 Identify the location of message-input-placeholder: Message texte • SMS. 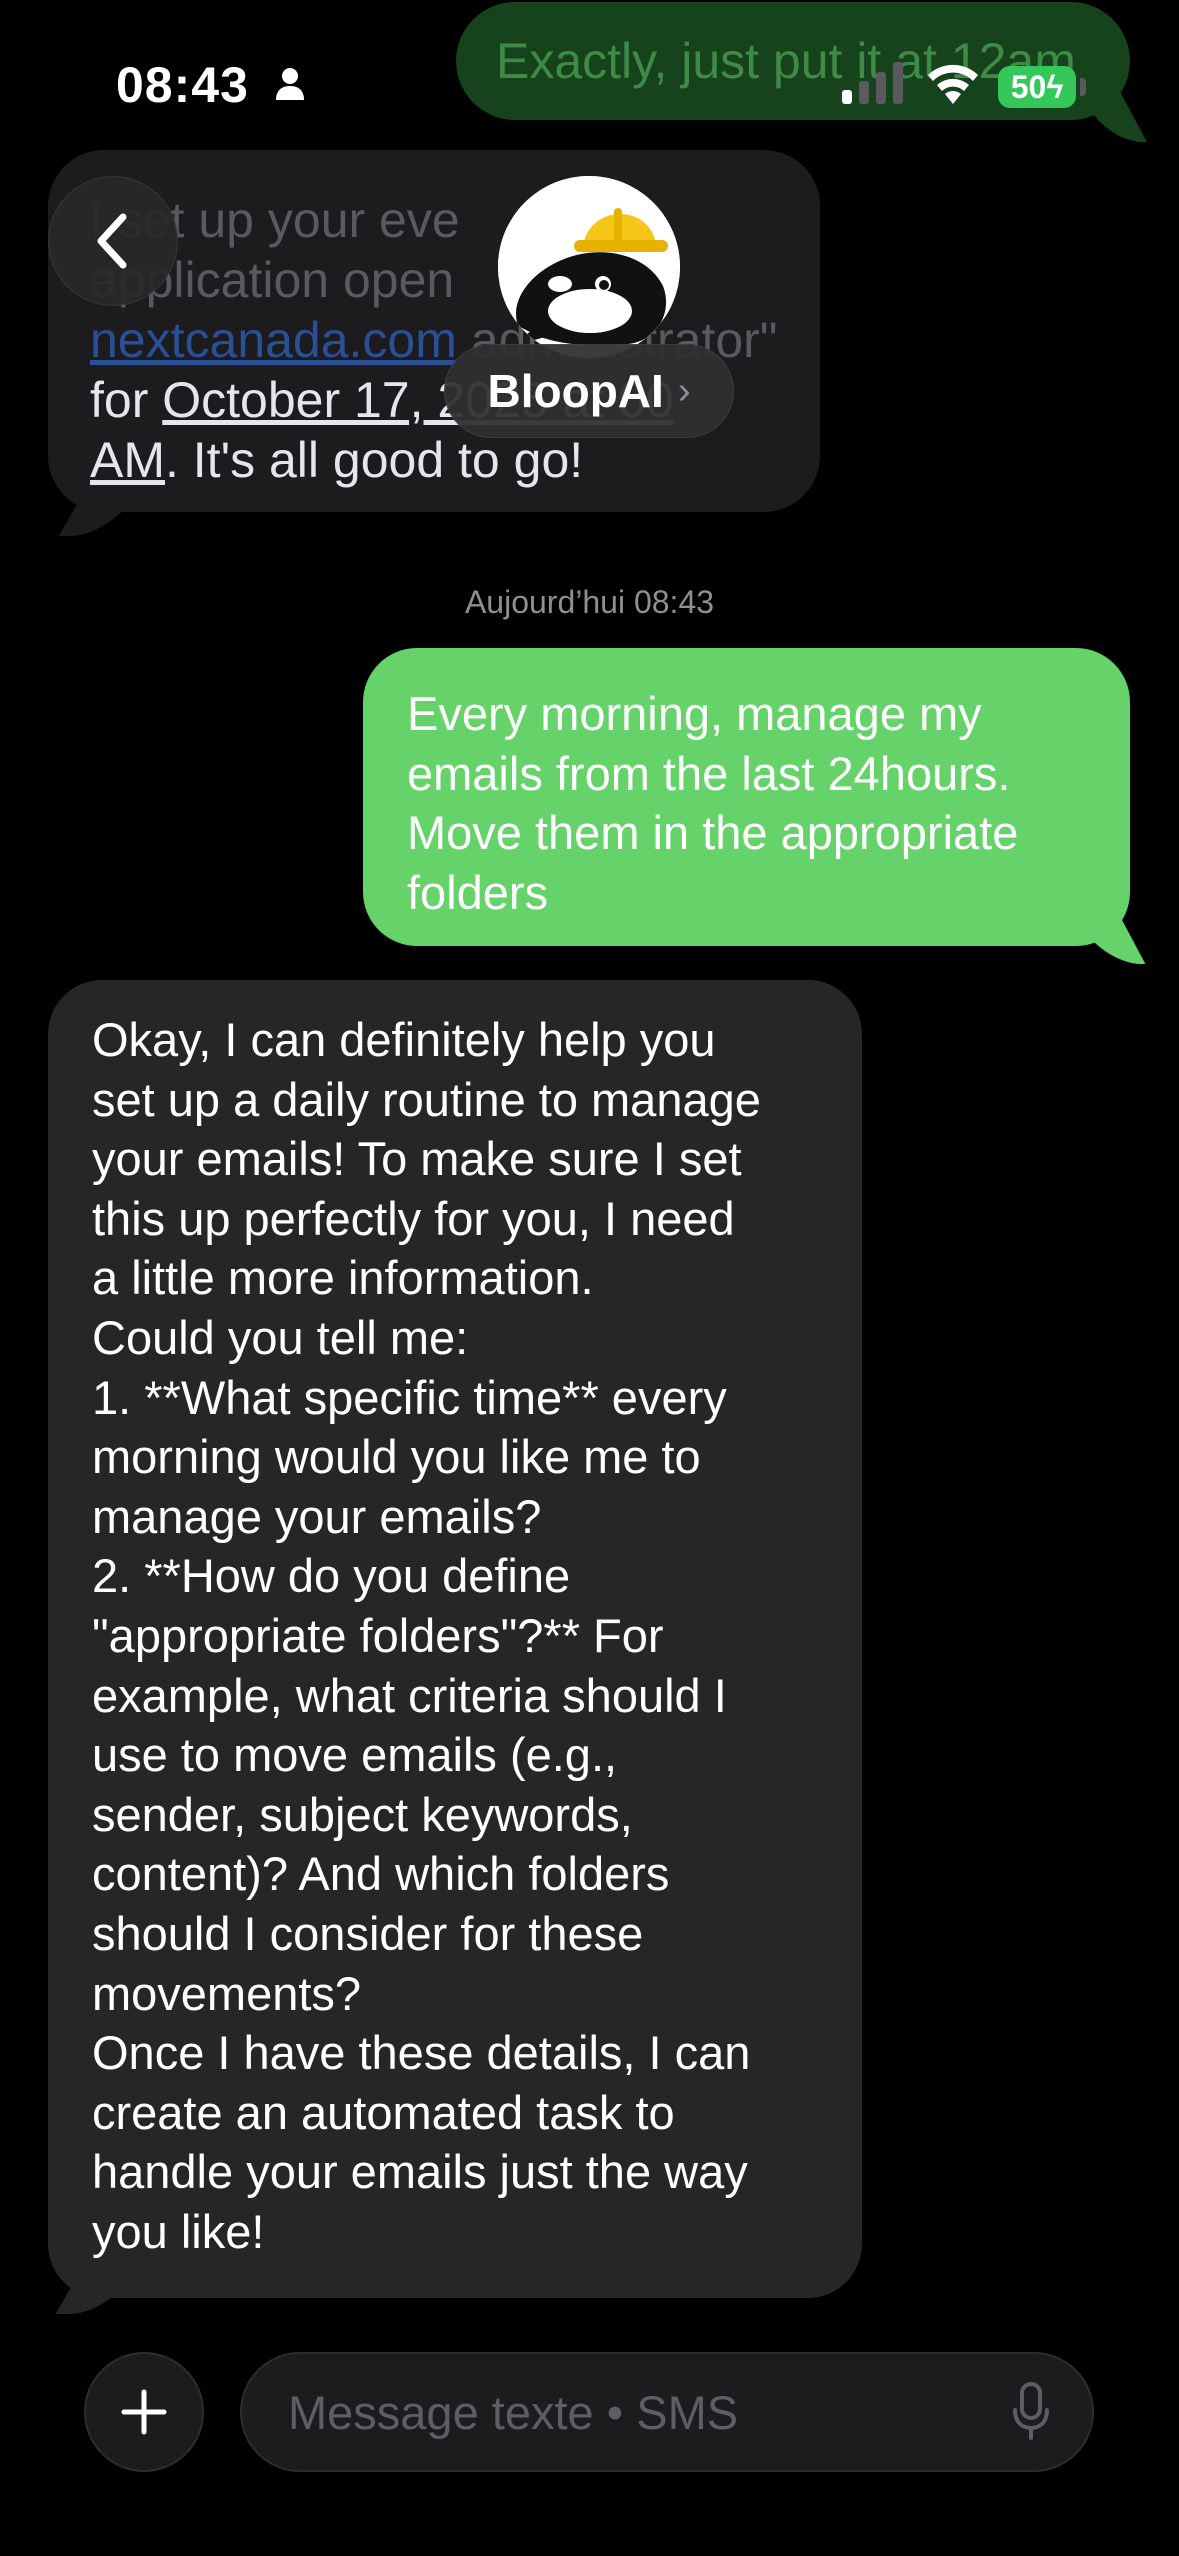
(513, 2412).